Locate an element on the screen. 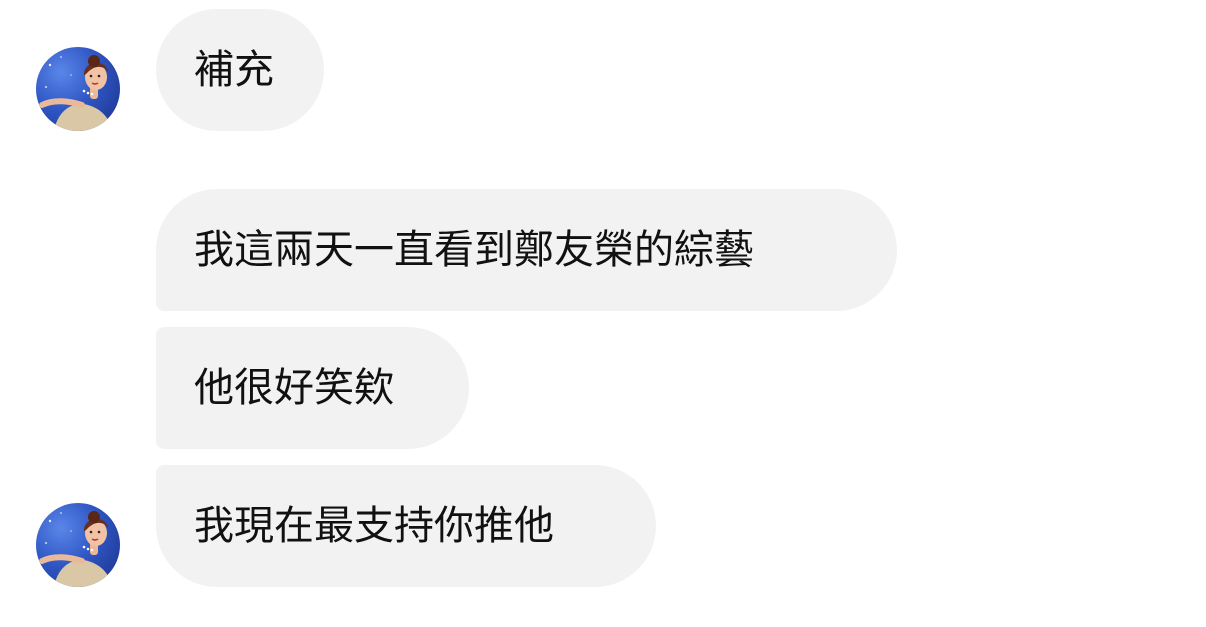  message-bubble: 我現在最支持你推他 is located at coordinates (406, 526).